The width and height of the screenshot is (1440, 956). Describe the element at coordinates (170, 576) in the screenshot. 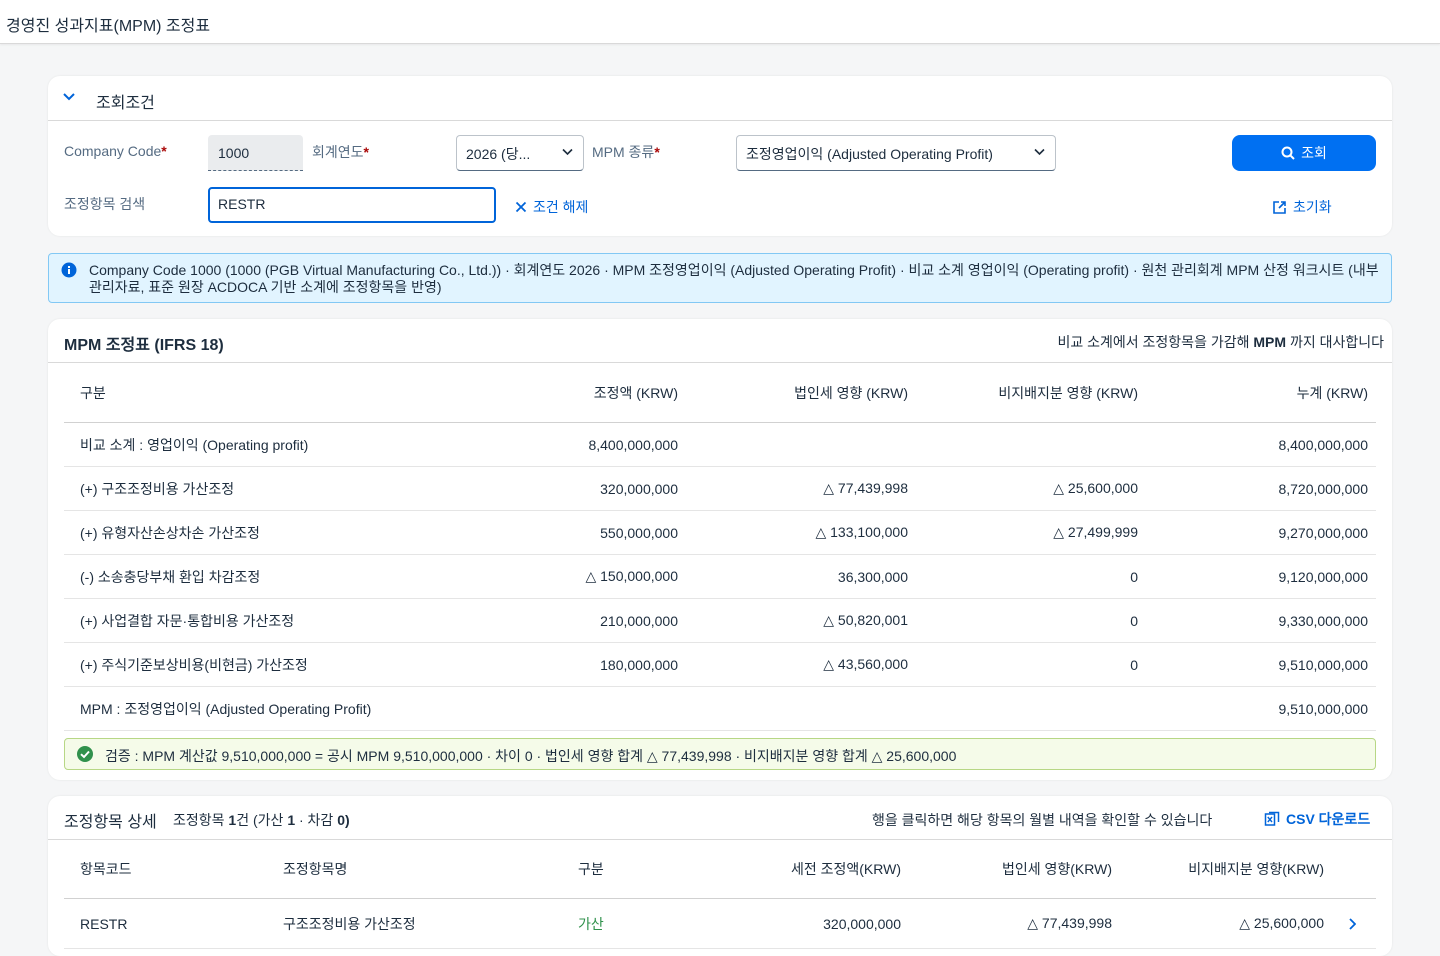

I see `table-cell: (-) 소송충당부채 환입 차감조정` at that location.